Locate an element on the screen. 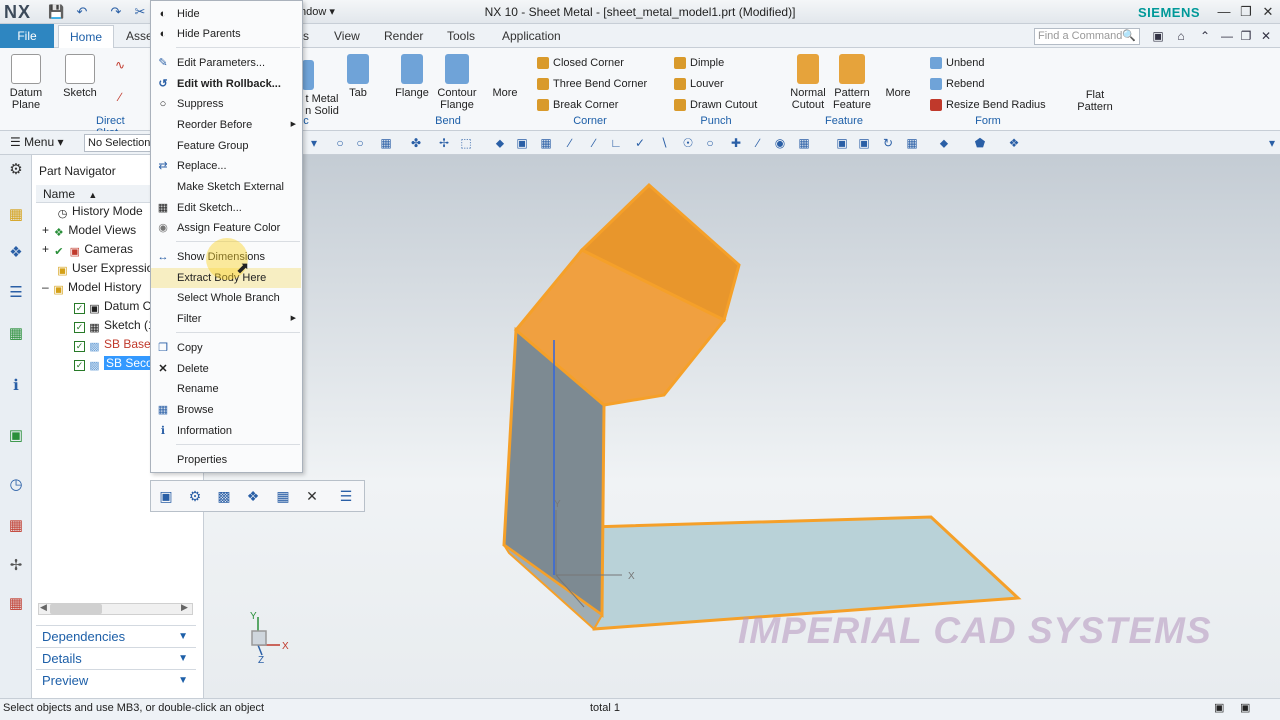  break-corner-button: Break Corner is located at coordinates (576, 105).